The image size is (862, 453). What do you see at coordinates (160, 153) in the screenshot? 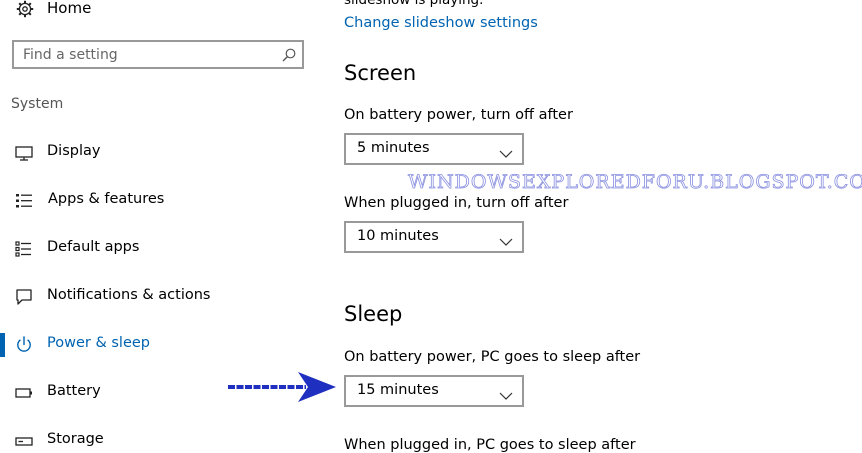
I see `sidebar-item-display: Display` at bounding box center [160, 153].